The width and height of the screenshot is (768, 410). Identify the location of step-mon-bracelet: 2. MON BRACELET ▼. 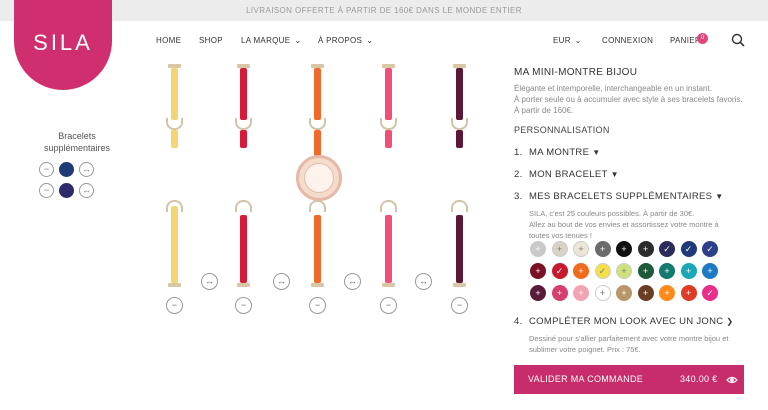
(566, 174).